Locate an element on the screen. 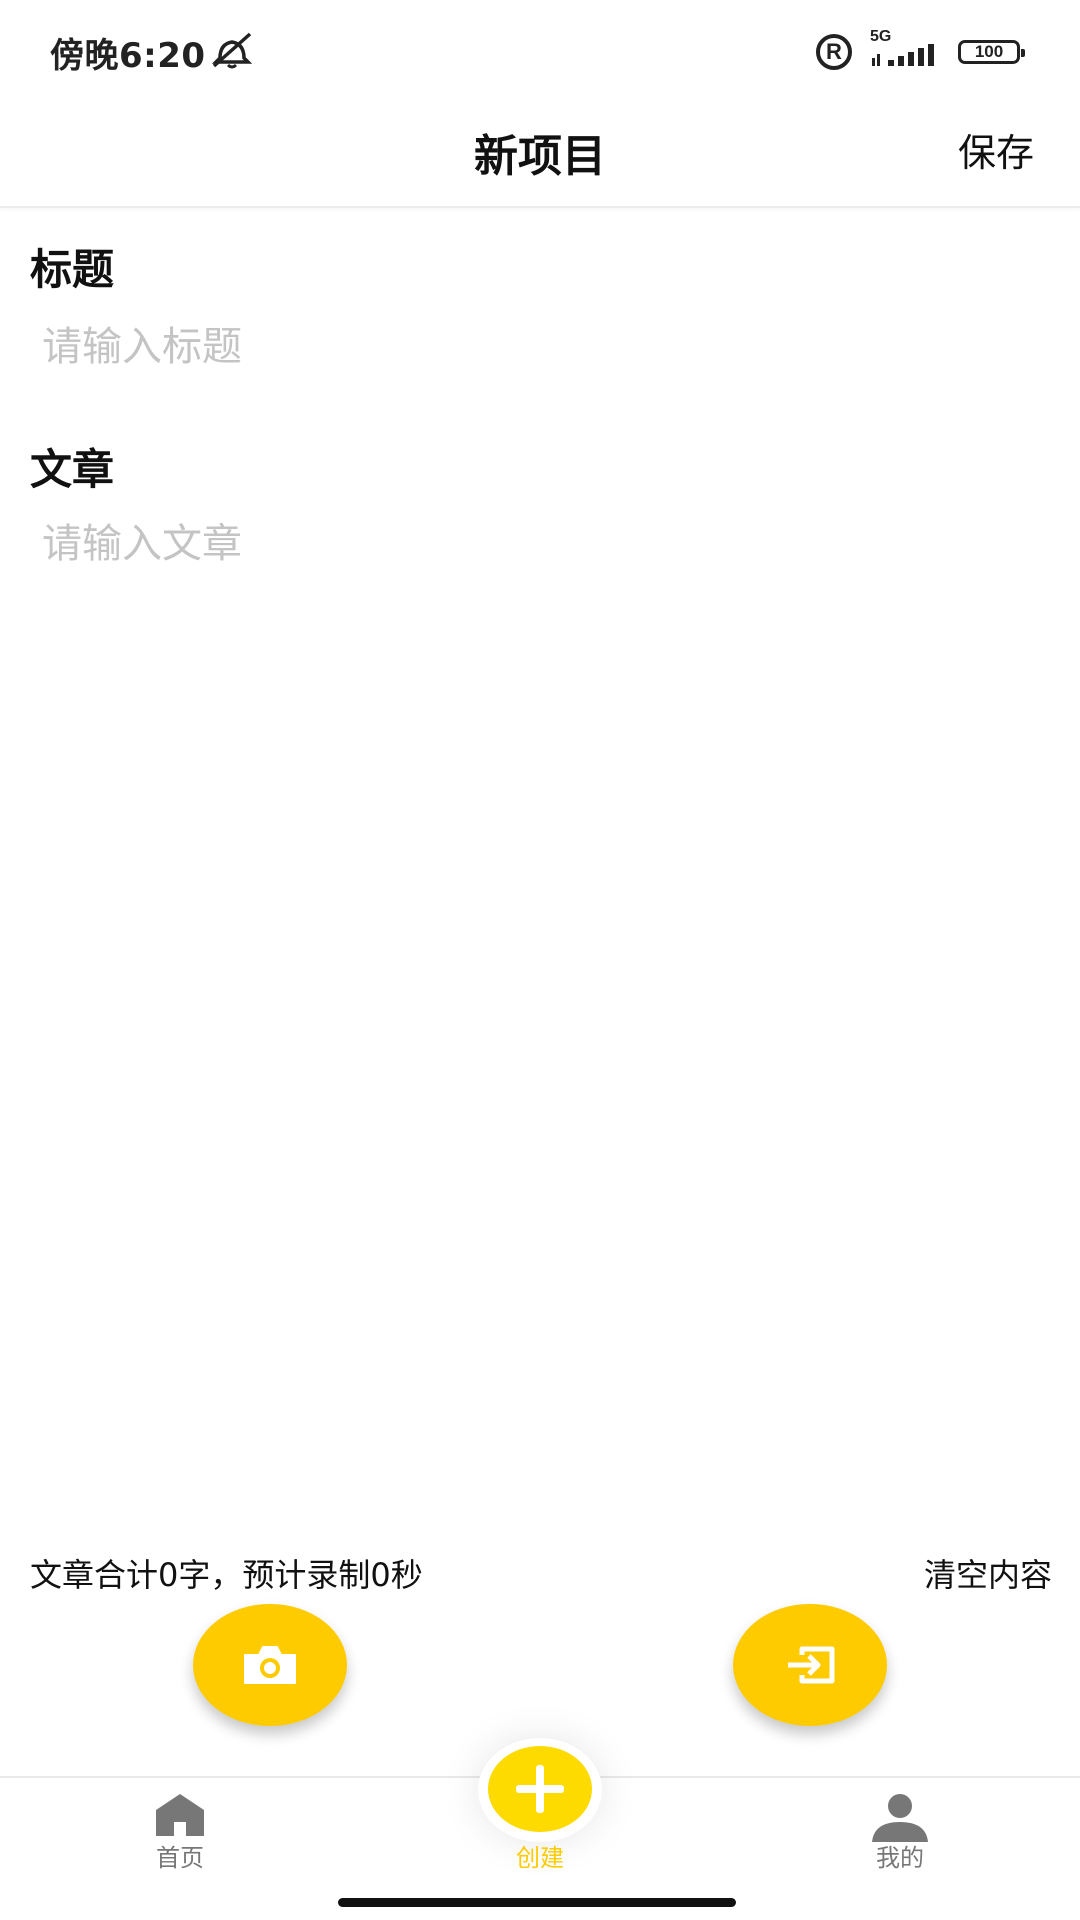  word-count-text: 文章合计0字，预计录制0秒 is located at coordinates (226, 1575).